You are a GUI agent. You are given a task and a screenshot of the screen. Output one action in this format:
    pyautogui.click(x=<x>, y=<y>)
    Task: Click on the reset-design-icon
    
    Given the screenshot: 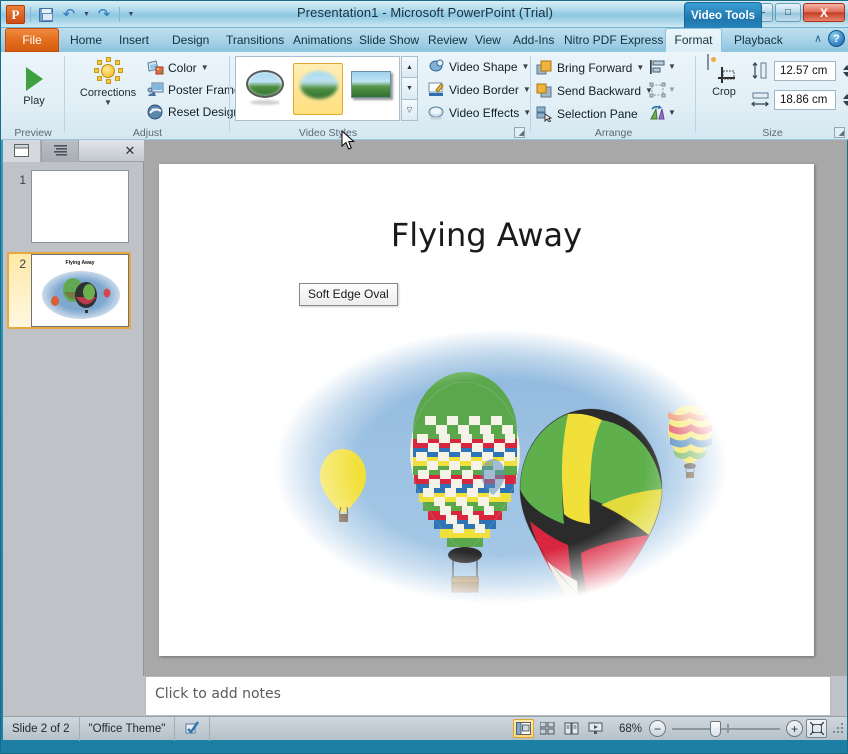 What is the action you would take?
    pyautogui.click(x=155, y=112)
    